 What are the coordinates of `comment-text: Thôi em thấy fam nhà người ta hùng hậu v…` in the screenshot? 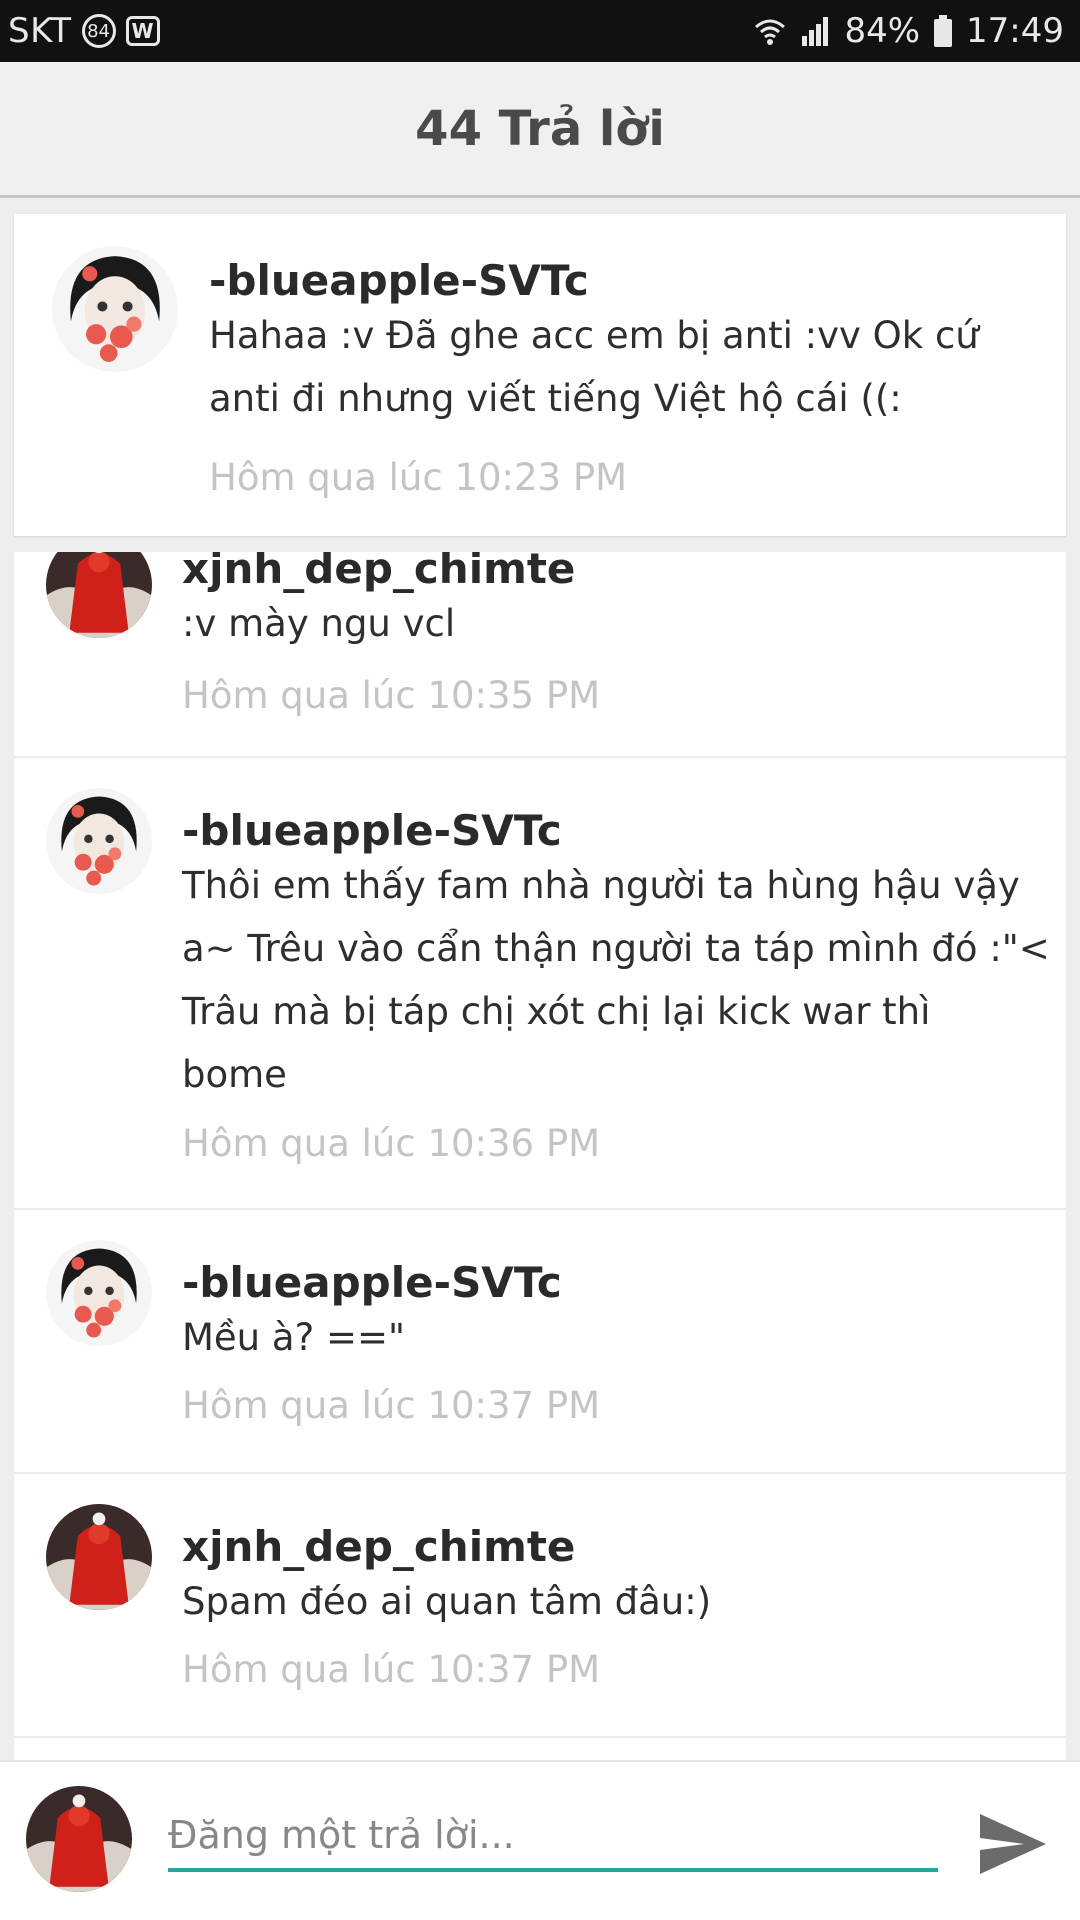 It's located at (616, 980).